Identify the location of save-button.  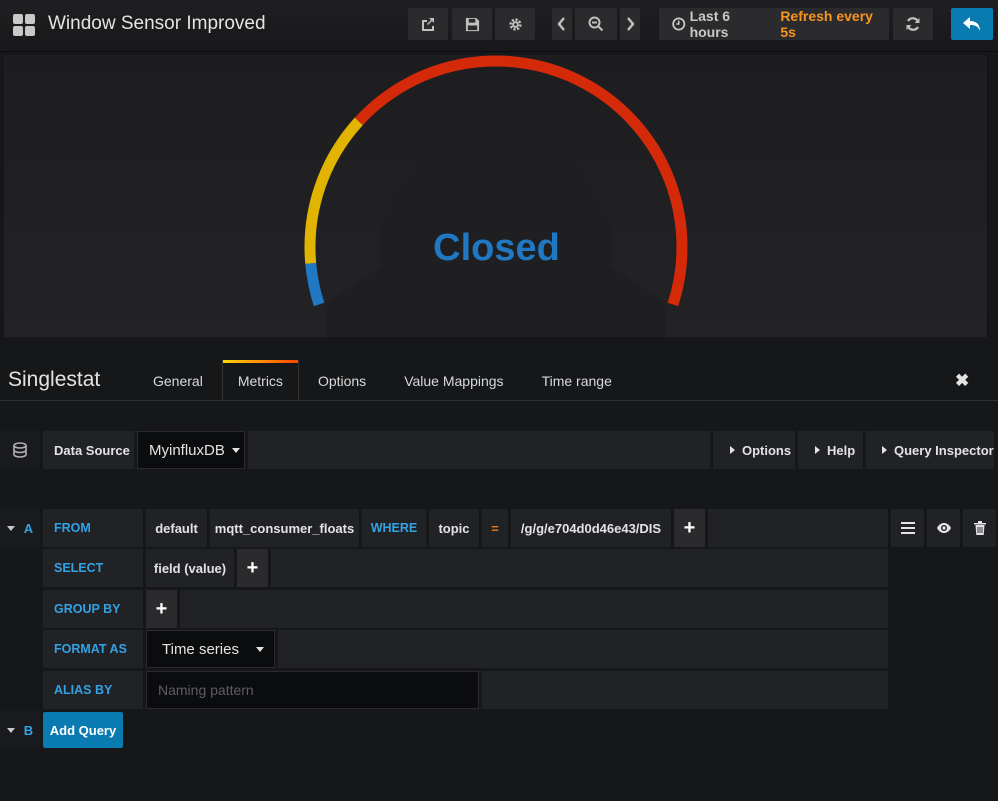
(472, 24).